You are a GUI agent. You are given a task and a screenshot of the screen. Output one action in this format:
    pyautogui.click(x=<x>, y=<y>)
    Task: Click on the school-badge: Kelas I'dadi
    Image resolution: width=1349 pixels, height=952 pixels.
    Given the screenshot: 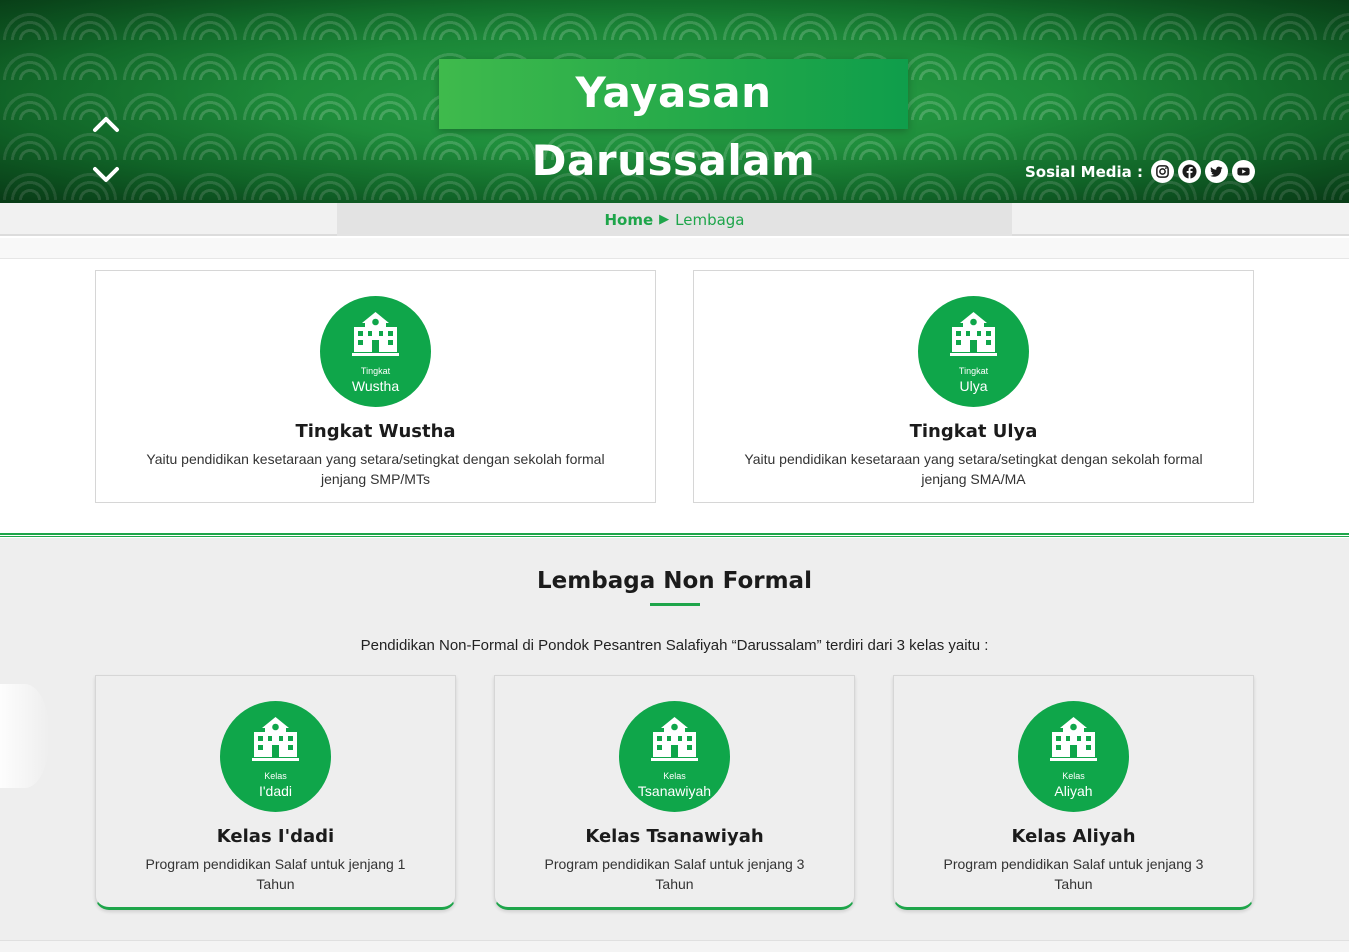 What is the action you would take?
    pyautogui.click(x=275, y=756)
    